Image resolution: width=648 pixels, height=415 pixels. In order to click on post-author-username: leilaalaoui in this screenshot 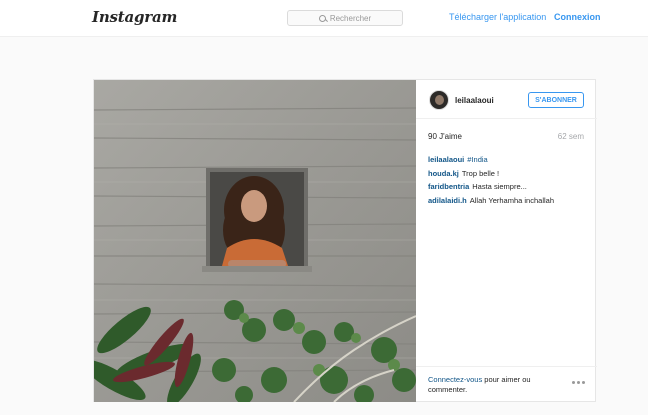, I will do `click(474, 100)`.